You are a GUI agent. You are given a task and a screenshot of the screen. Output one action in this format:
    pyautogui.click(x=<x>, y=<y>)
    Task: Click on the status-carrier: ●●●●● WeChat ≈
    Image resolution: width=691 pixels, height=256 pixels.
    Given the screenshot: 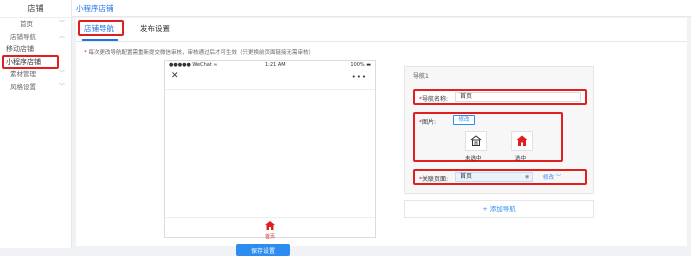 What is the action you would take?
    pyautogui.click(x=193, y=65)
    